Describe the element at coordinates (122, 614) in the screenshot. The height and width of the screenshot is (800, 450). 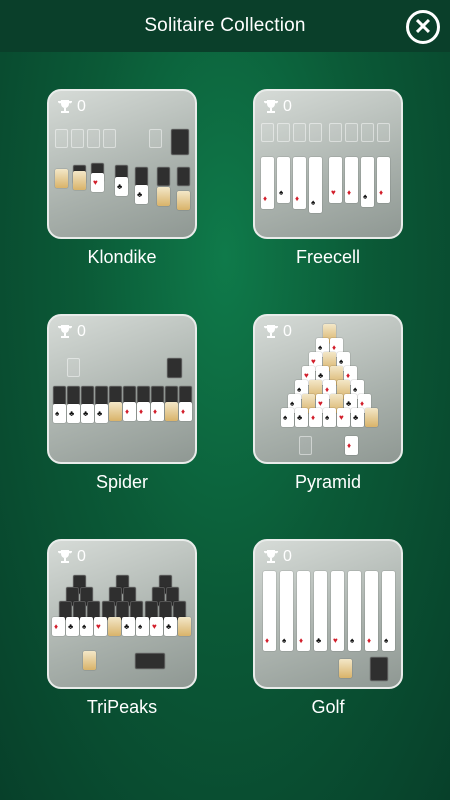
I see `tripeaks-thumbnail: 0 ♦ ♣ ♠ ♥ ♣ ♠ ♥ ♣` at that location.